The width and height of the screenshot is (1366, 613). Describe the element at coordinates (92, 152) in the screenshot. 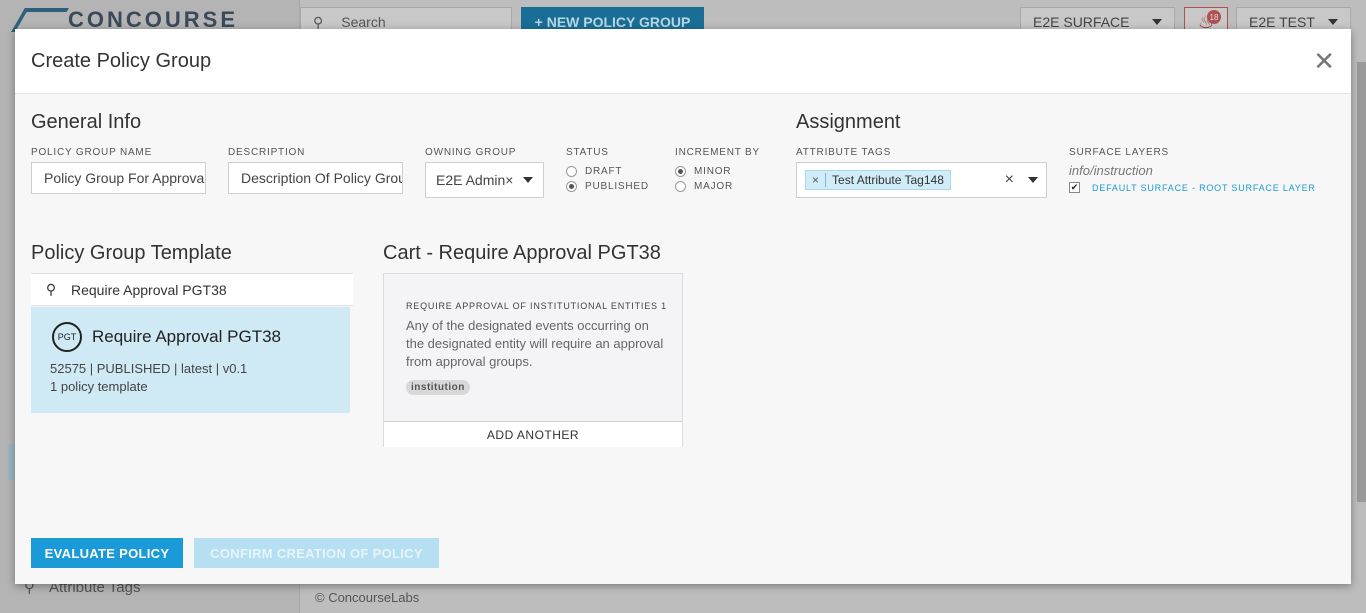

I see `policy-group-name-label: POLICY GROUP NAME` at that location.